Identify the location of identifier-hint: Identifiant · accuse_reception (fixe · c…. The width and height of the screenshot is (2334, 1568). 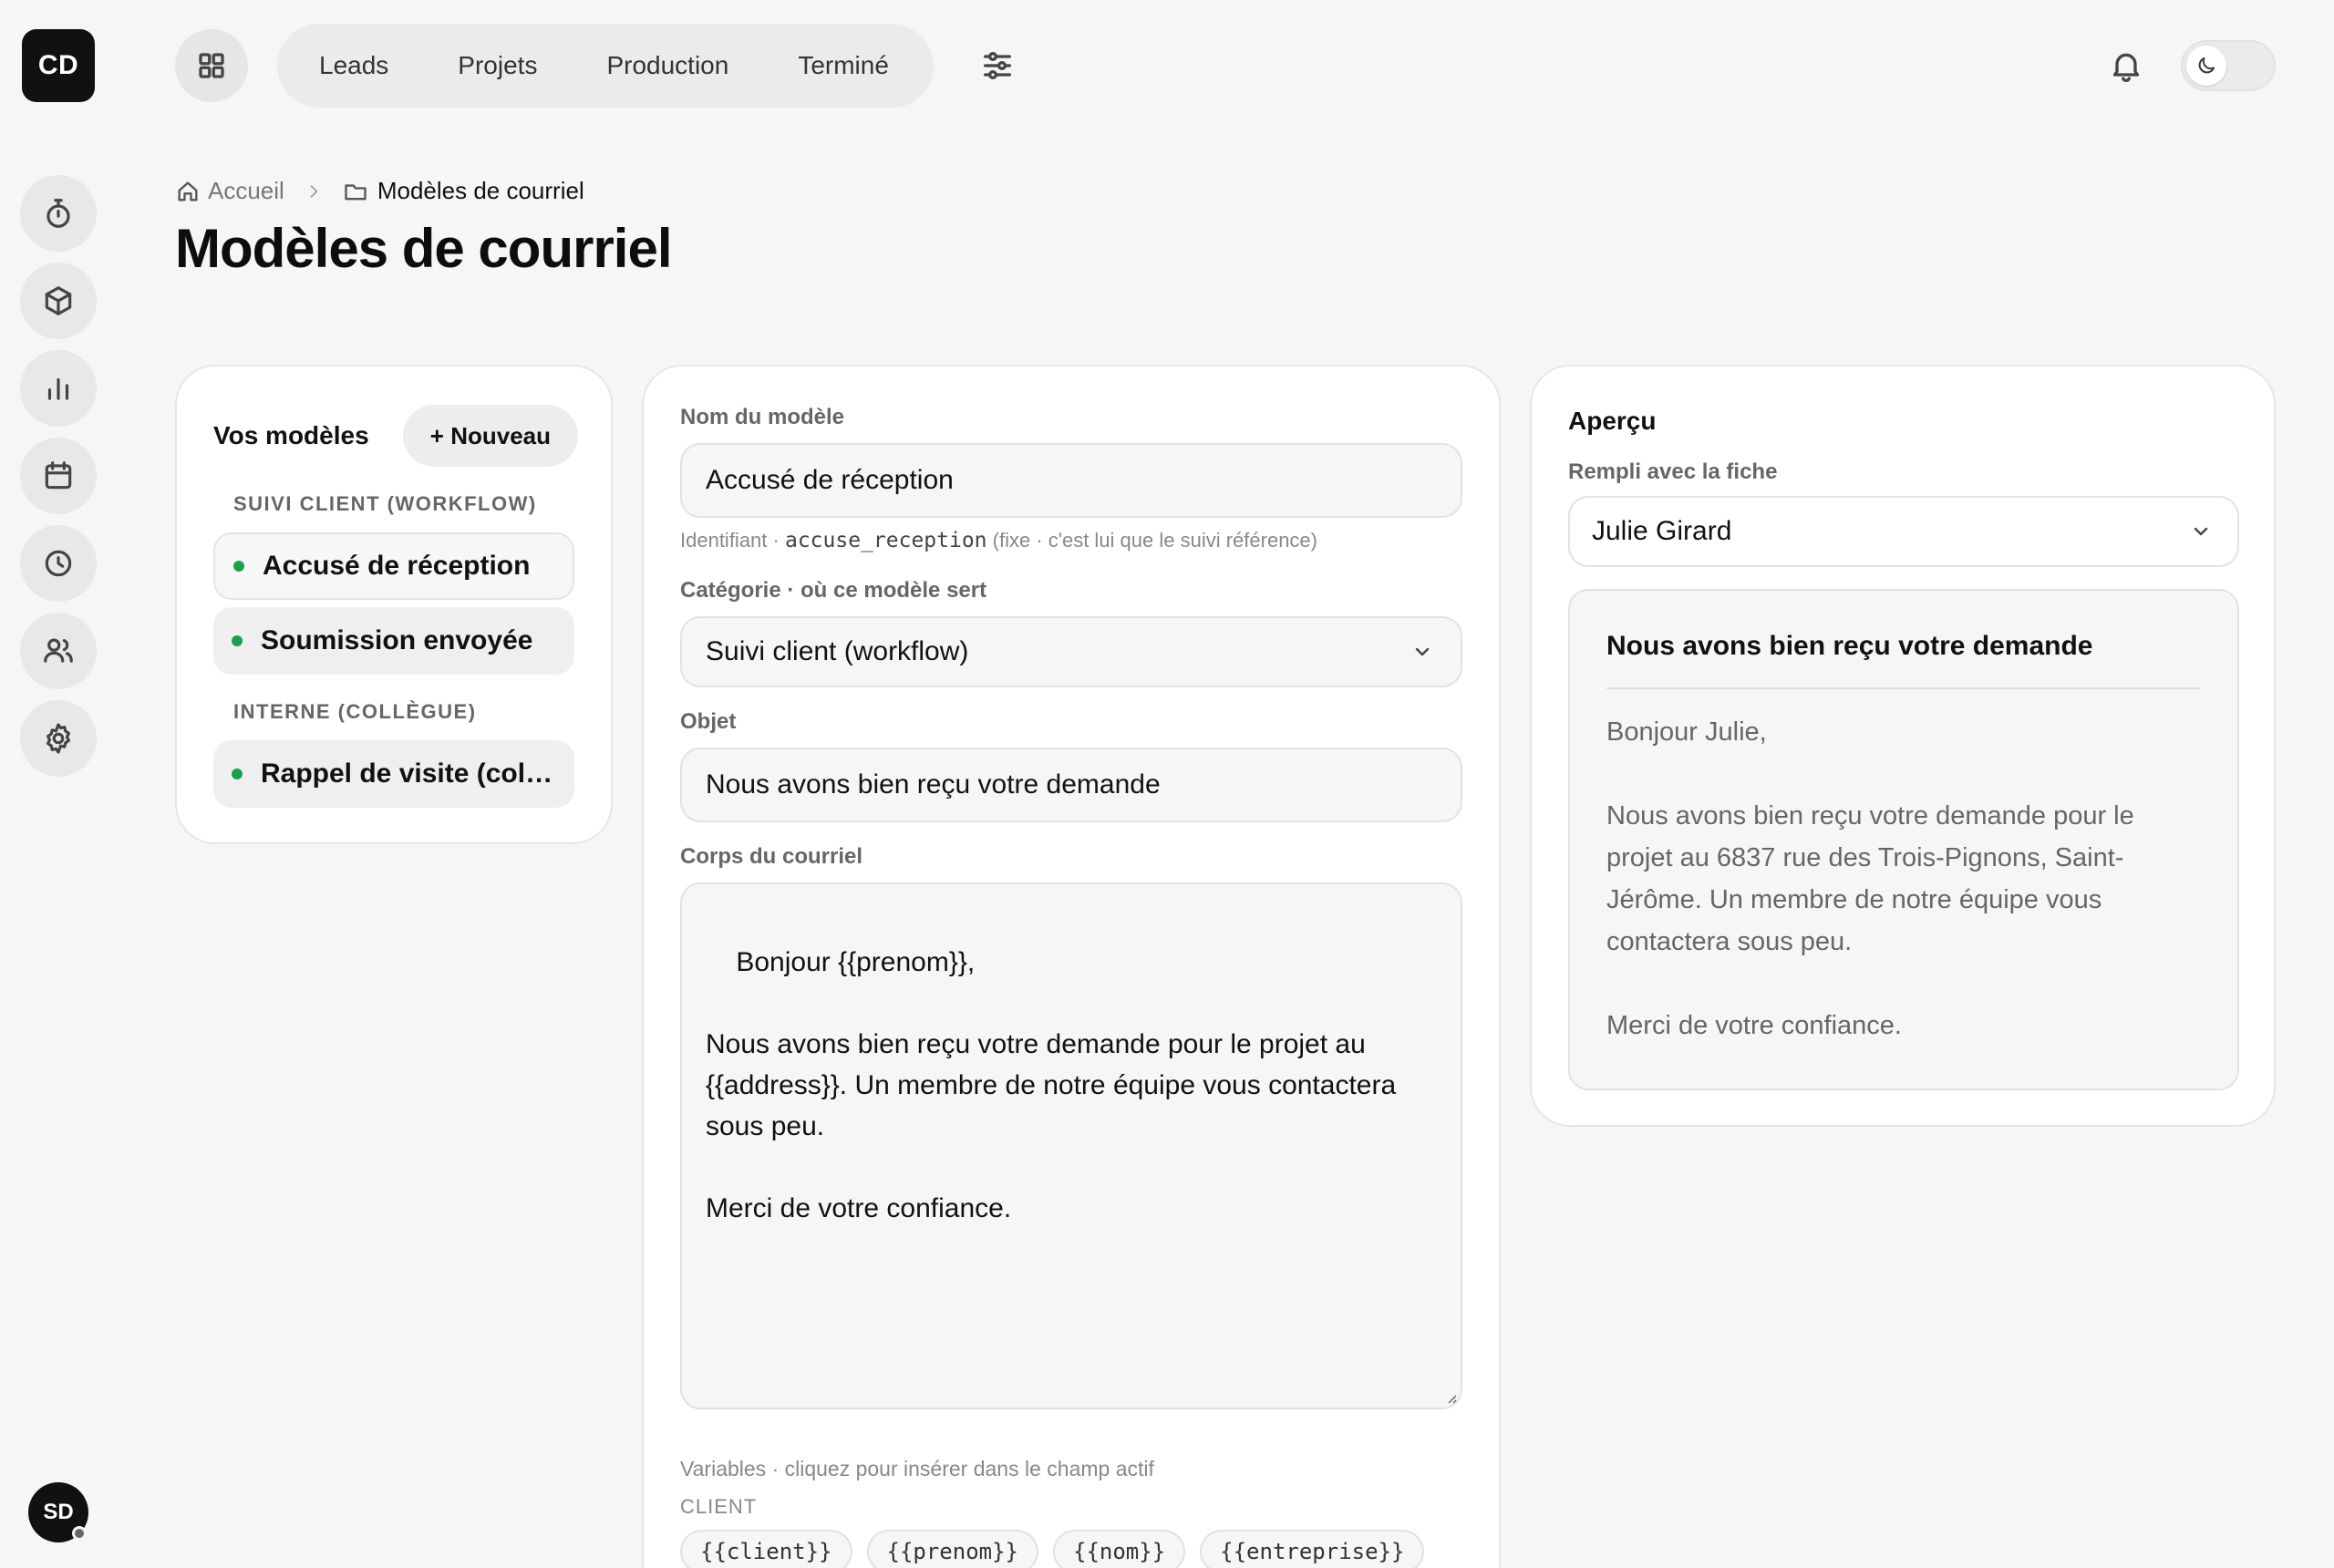
(999, 540).